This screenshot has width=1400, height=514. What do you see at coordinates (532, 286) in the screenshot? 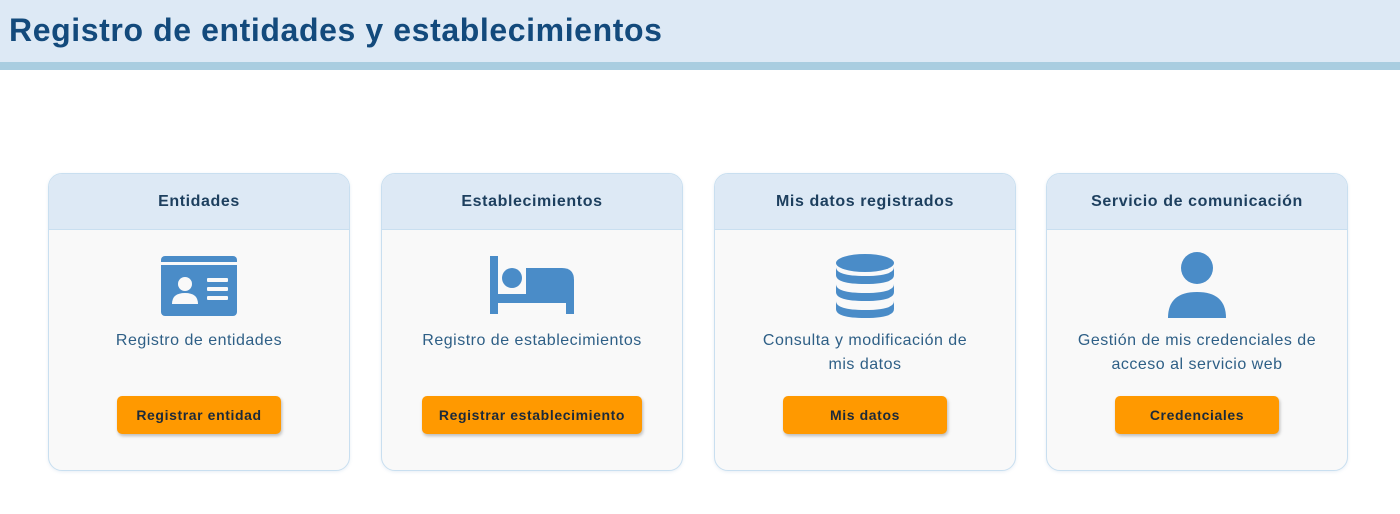
I see `bed-icon` at bounding box center [532, 286].